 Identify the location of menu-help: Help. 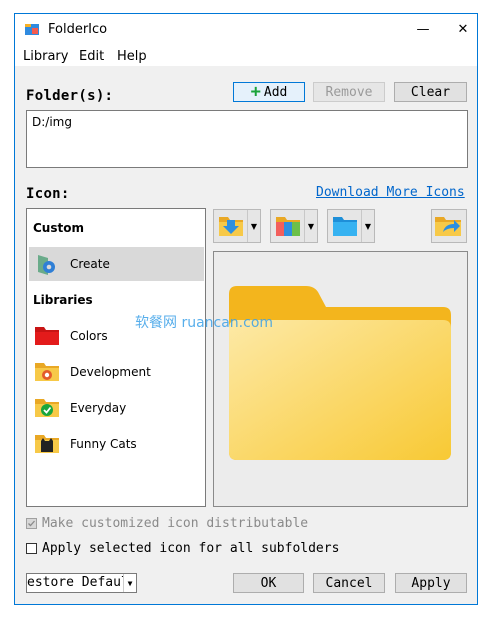
(132, 56).